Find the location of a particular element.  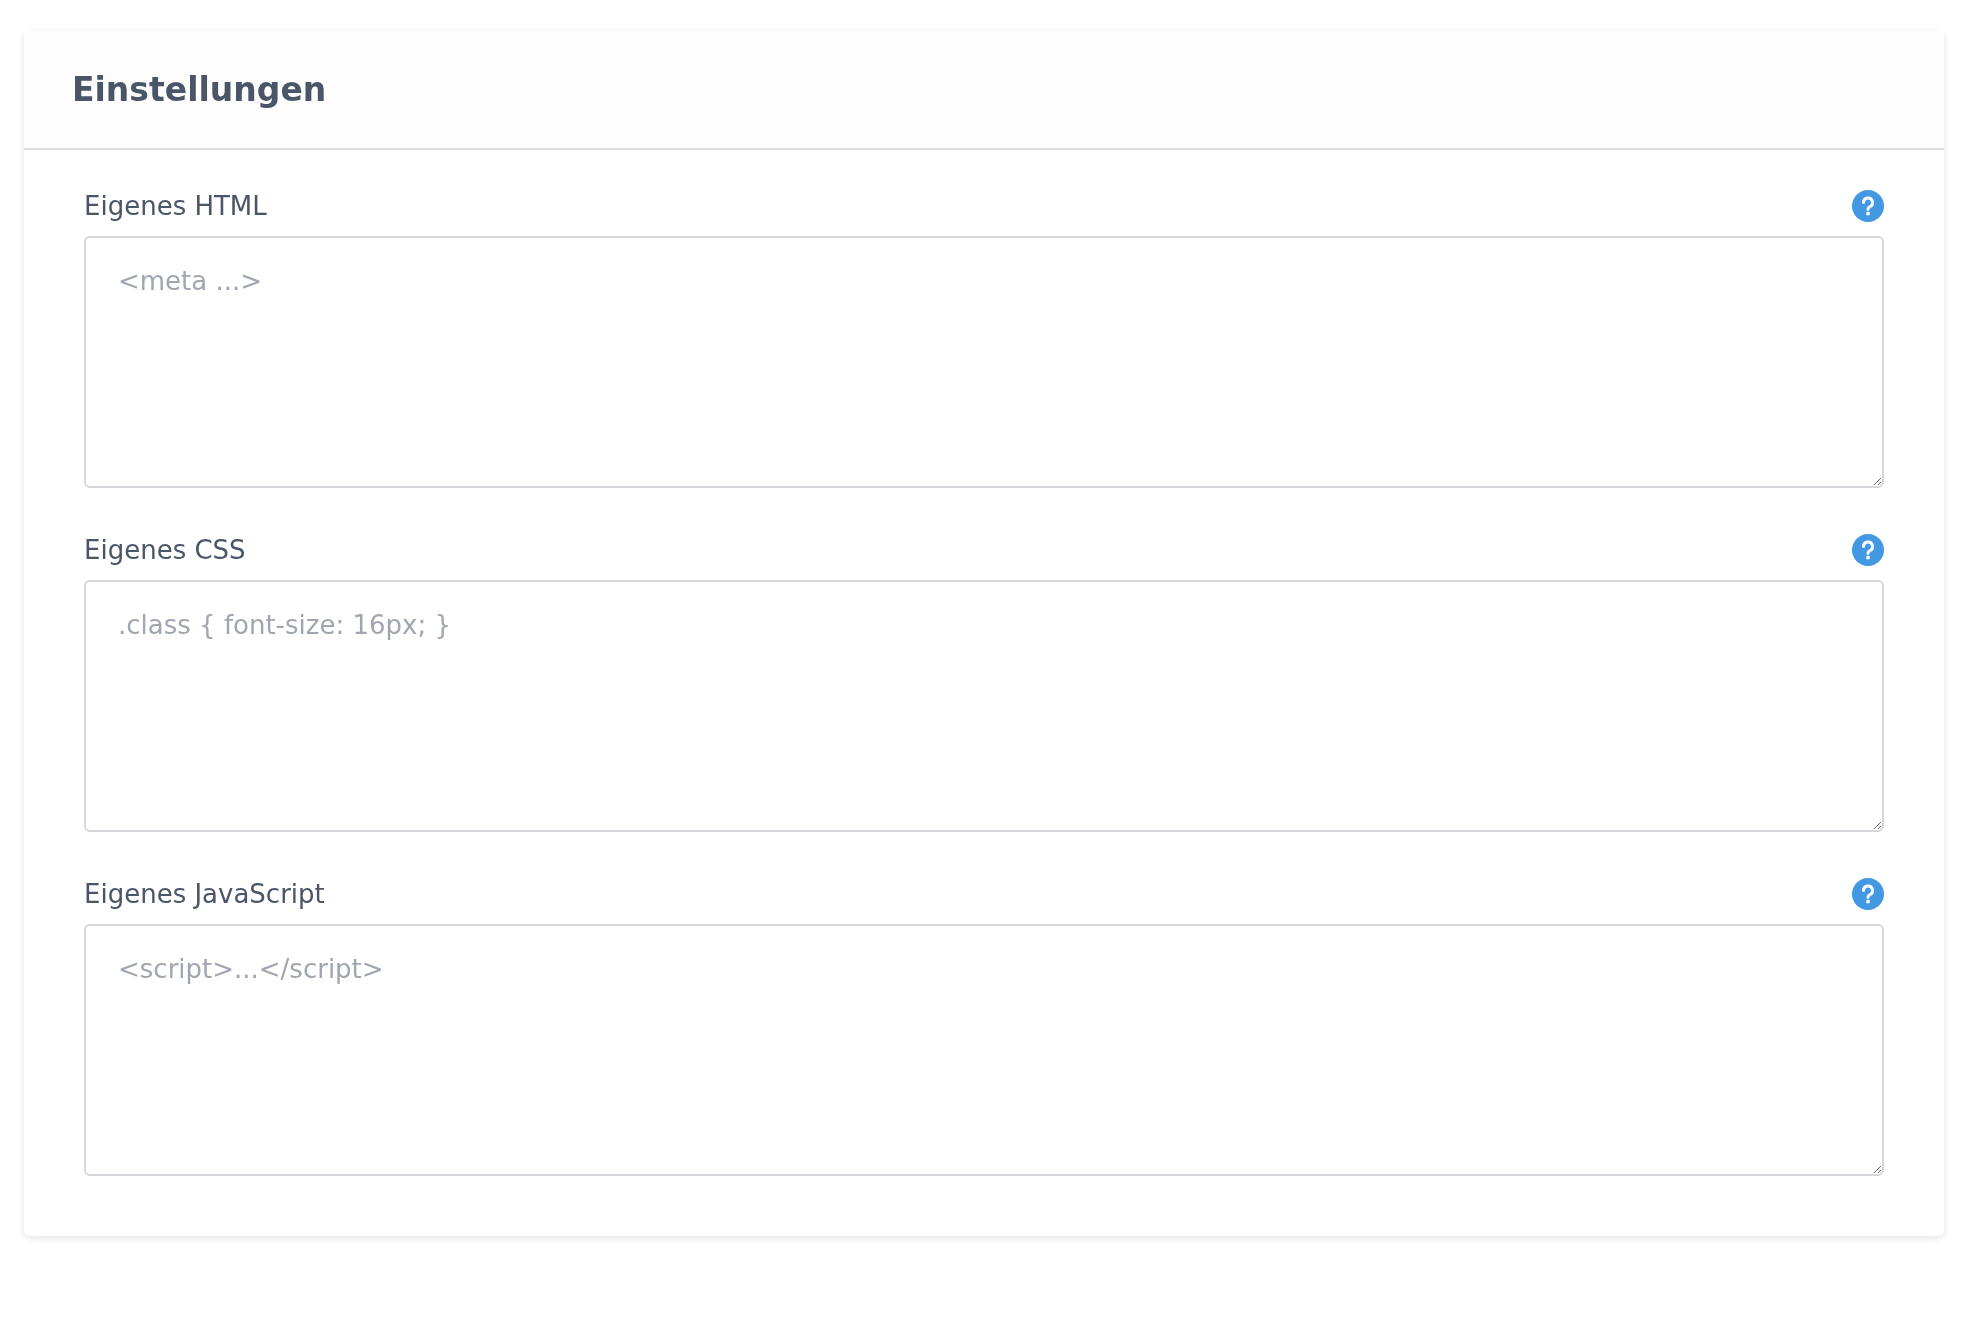

card-title: Einstellungen is located at coordinates (199, 89).